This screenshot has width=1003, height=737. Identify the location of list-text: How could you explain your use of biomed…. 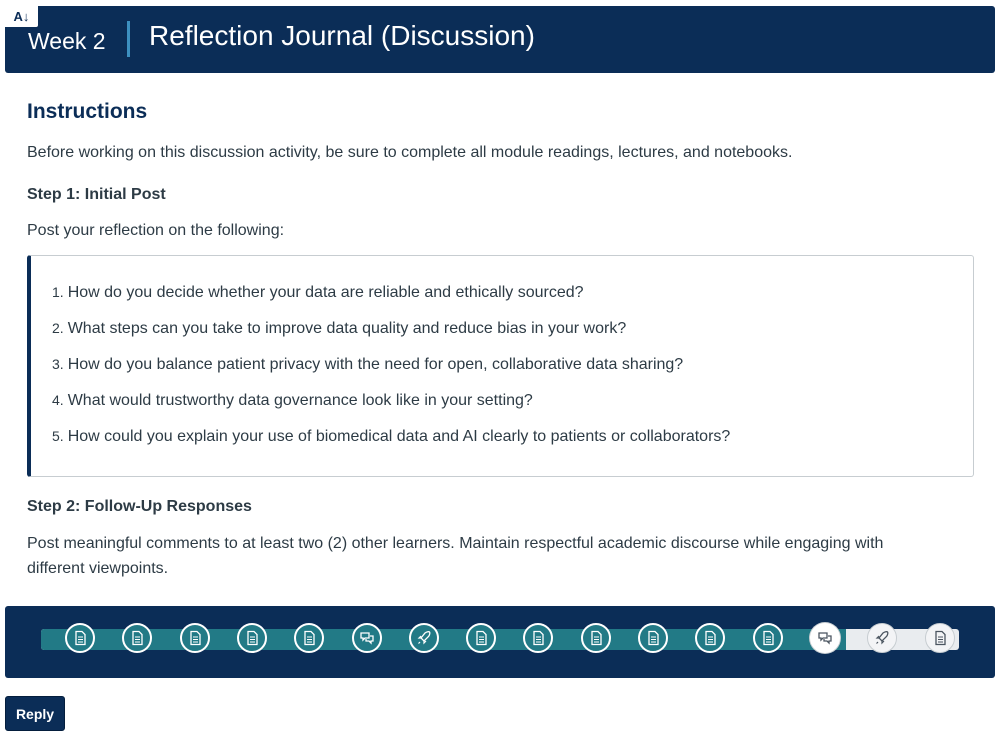
(399, 436).